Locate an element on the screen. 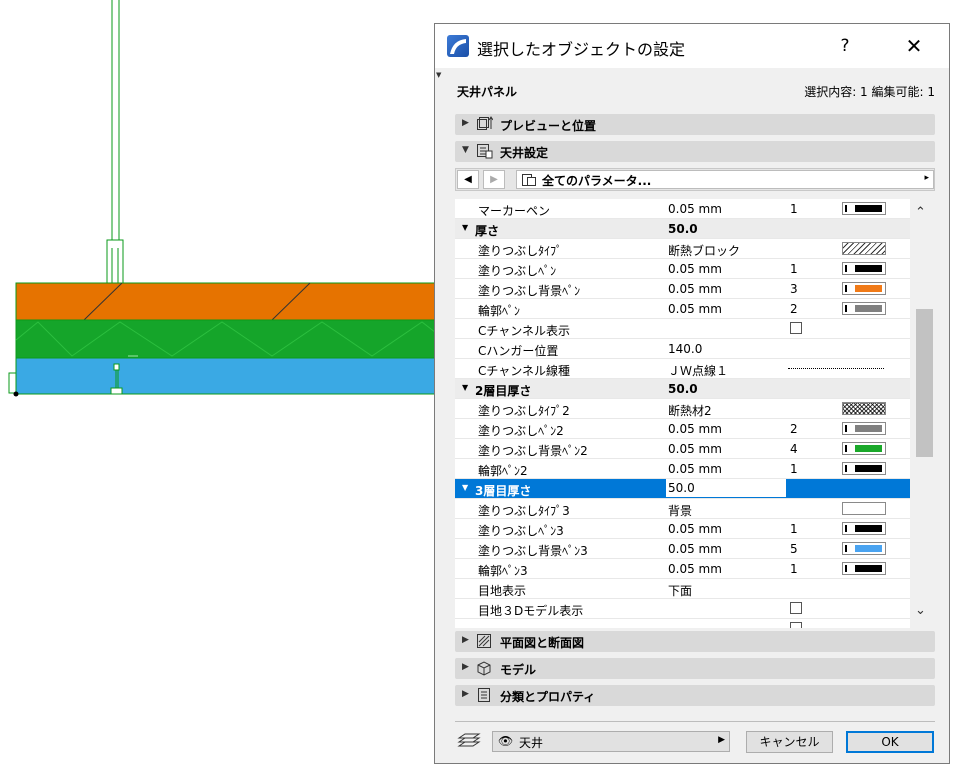 This screenshot has height=779, width=965. section-ceiling-settings: ▼ 天井設定 is located at coordinates (695, 151).